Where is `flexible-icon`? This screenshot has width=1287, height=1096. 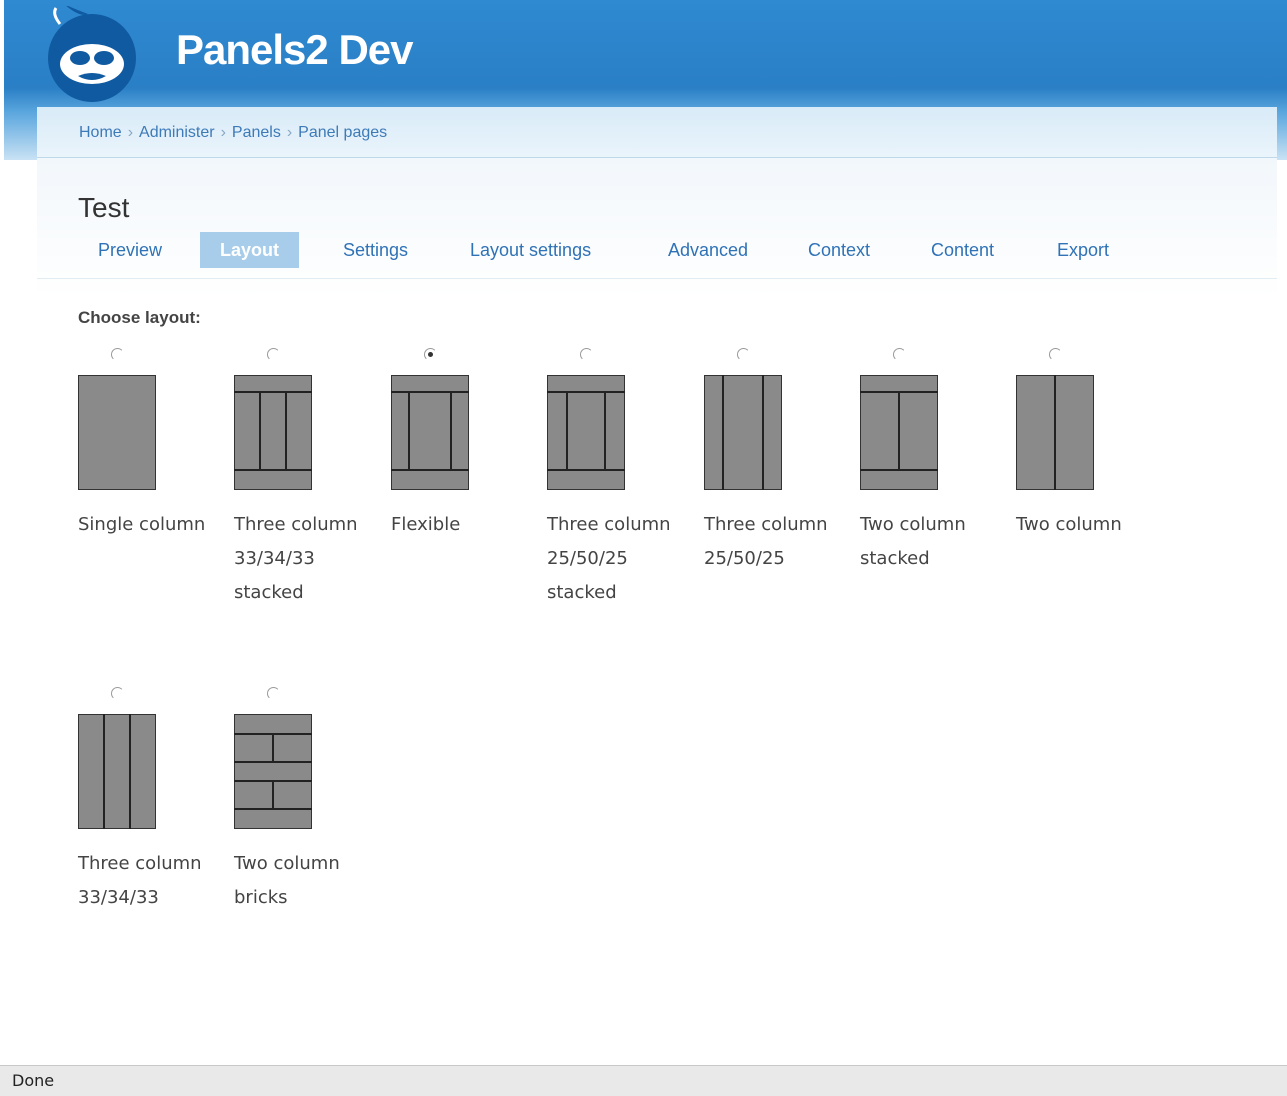
flexible-icon is located at coordinates (430, 433).